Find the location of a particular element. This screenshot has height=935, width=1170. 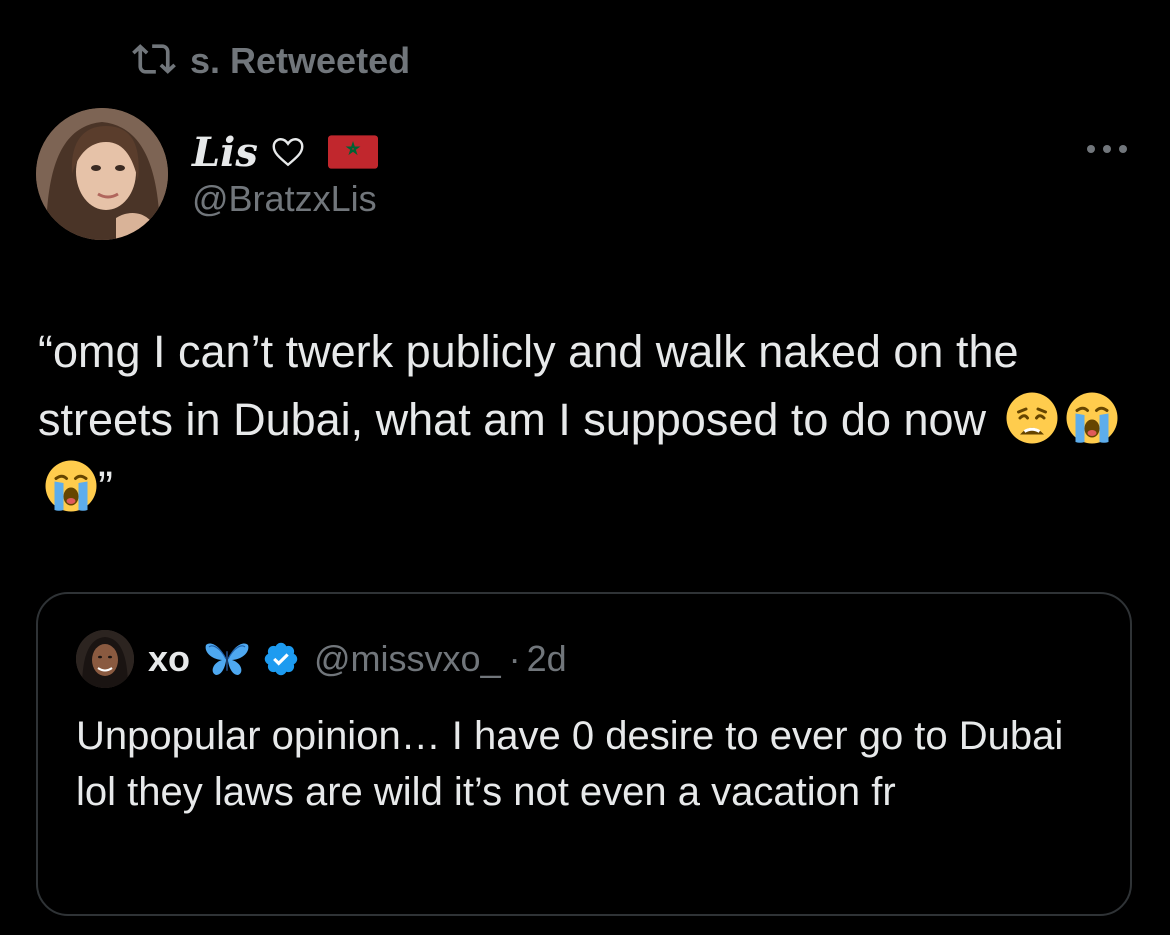

more-icon is located at coordinates (1107, 149).